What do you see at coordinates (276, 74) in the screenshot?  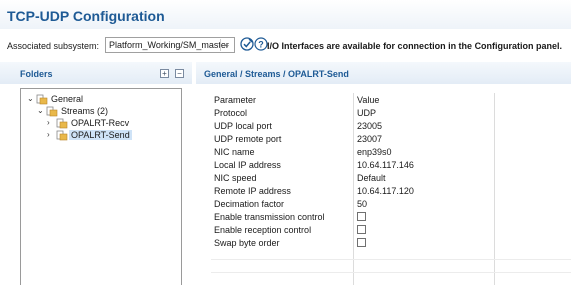 I see `breadcrumb: General / Streams / OPALRT-Send` at bounding box center [276, 74].